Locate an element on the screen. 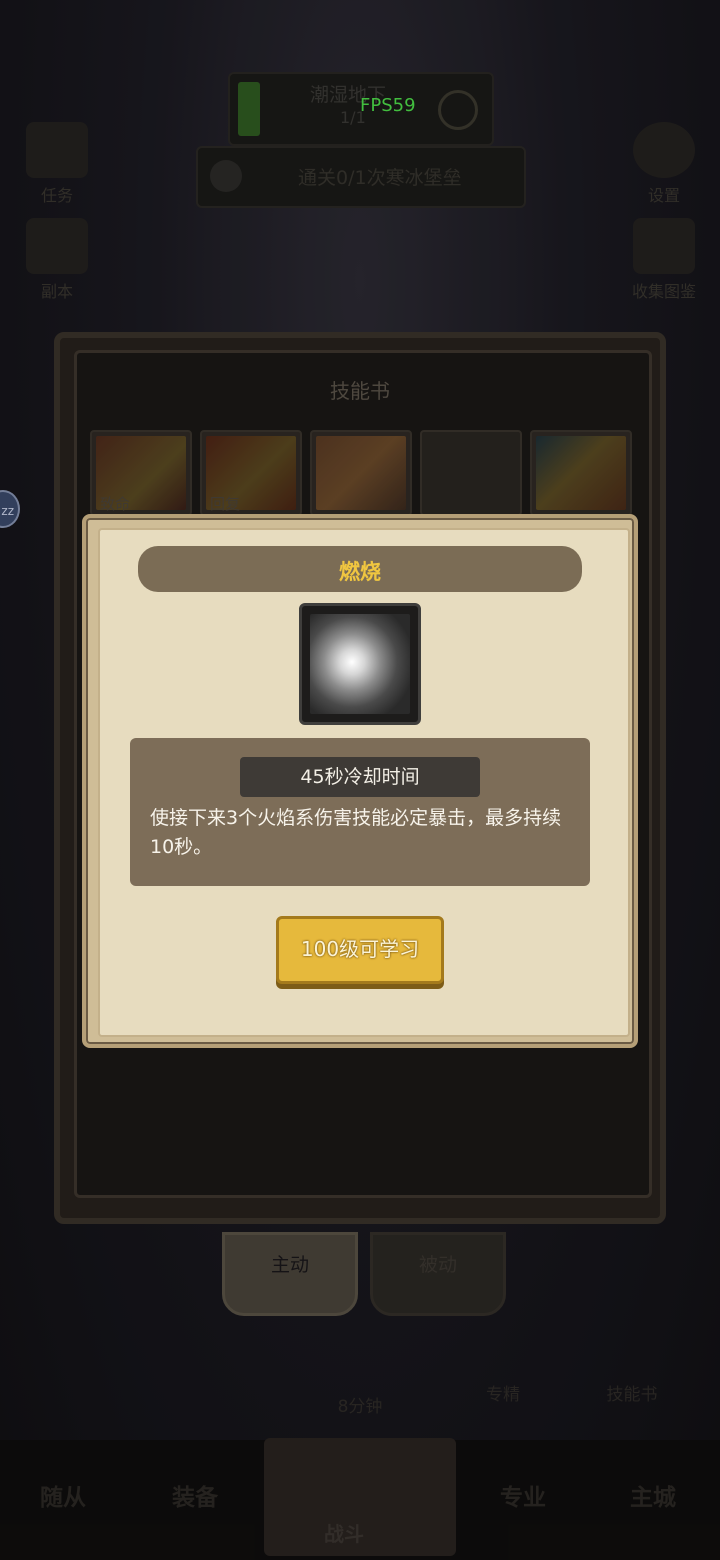 The image size is (720, 1560). fire-swirl-skill-icon is located at coordinates (360, 664).